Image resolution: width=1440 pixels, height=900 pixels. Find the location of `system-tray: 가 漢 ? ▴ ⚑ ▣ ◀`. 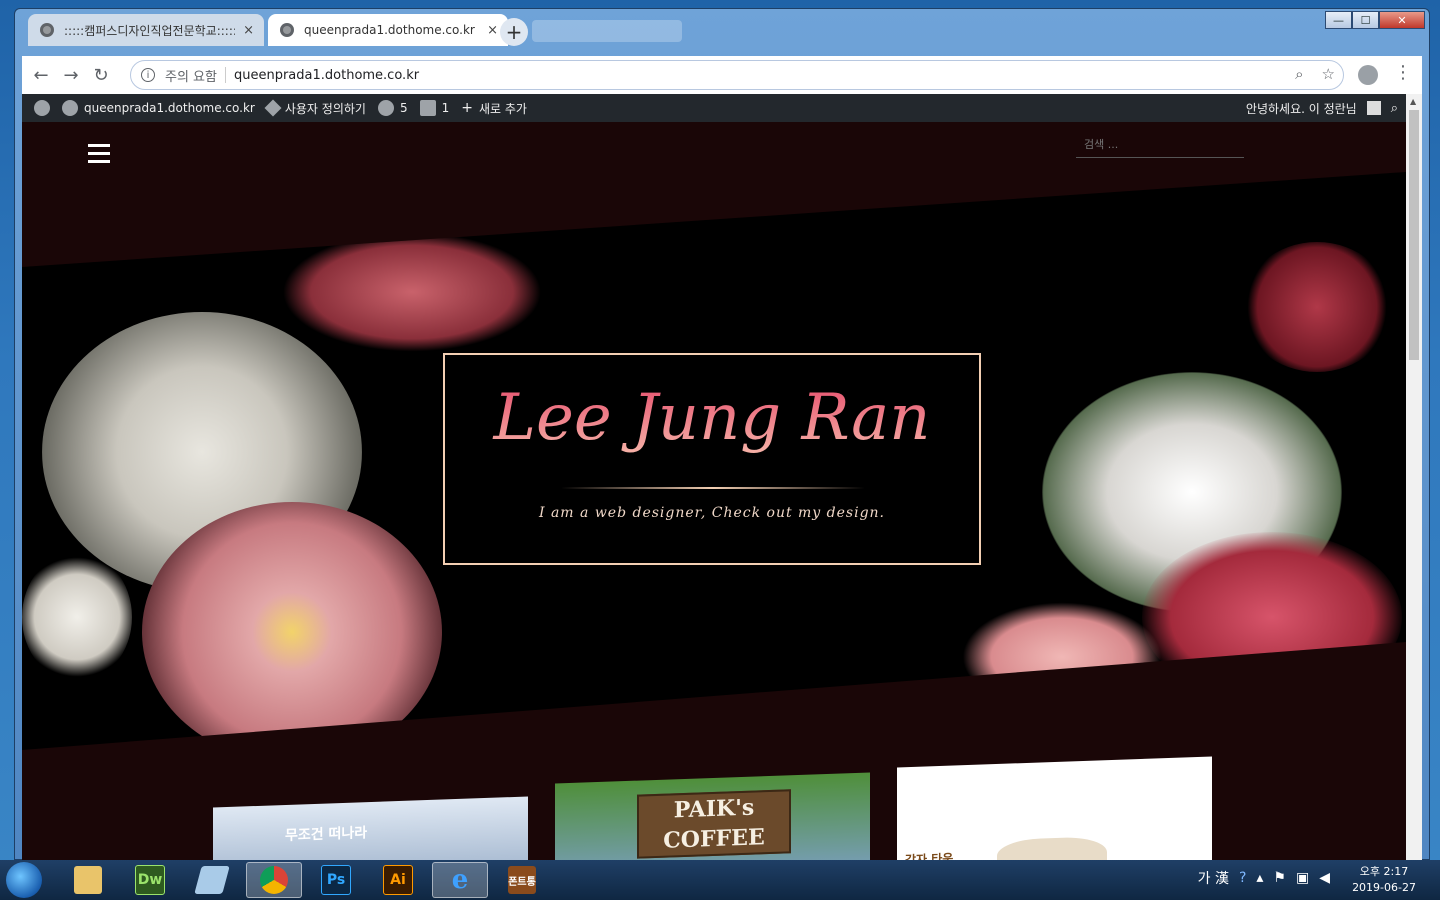

system-tray: 가 漢 ? ▴ ⚑ ▣ ◀ is located at coordinates (1264, 878).